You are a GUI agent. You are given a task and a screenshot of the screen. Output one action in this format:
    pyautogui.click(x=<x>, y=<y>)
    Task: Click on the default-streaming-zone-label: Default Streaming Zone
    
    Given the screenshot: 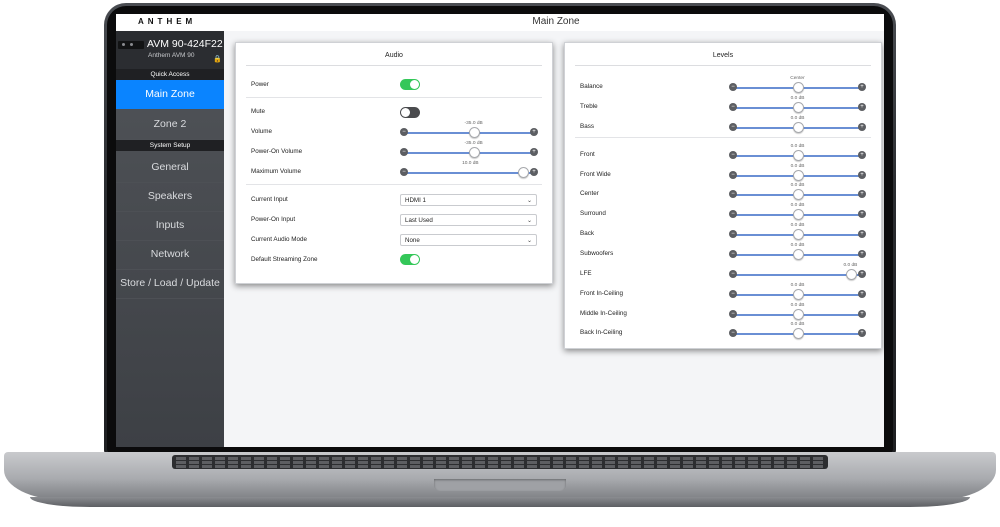 What is the action you would take?
    pyautogui.click(x=284, y=259)
    